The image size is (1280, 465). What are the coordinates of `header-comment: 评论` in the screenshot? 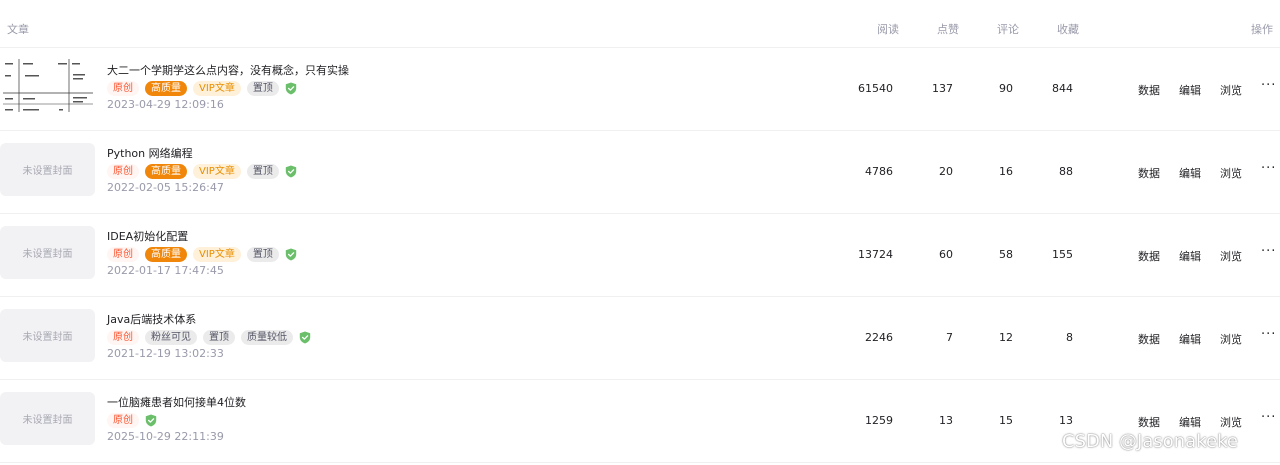 It's located at (1008, 29).